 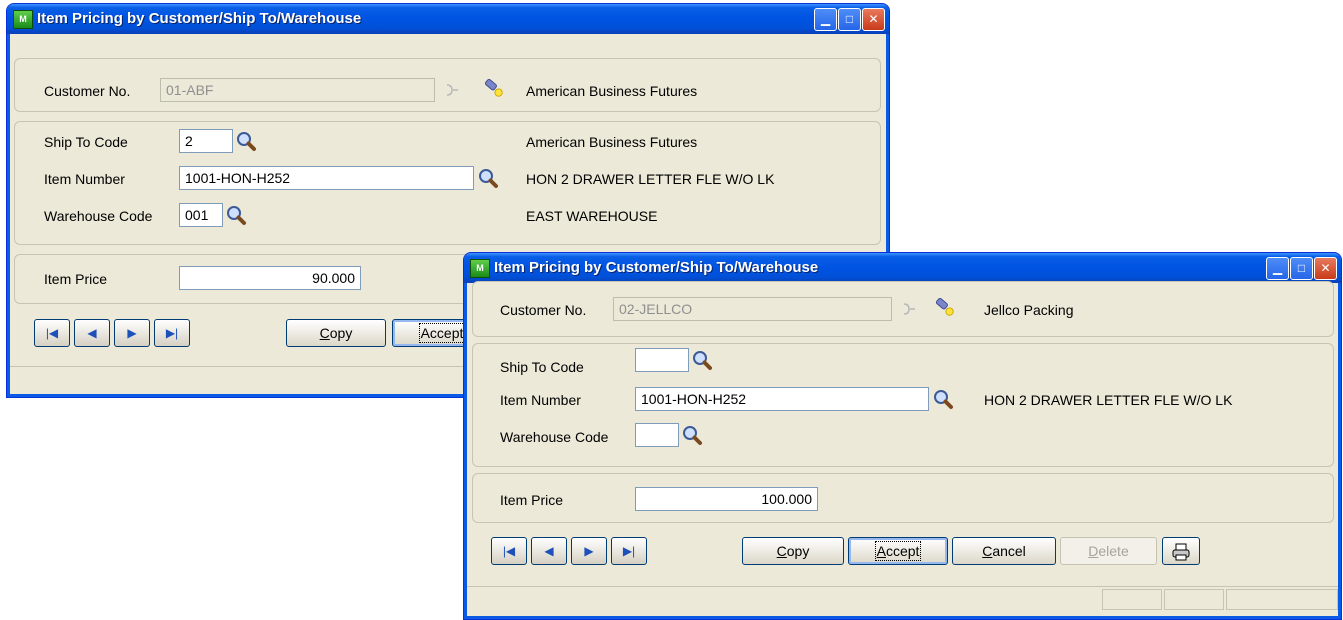 I want to click on cancel-accelerator: C, so click(x=987, y=551).